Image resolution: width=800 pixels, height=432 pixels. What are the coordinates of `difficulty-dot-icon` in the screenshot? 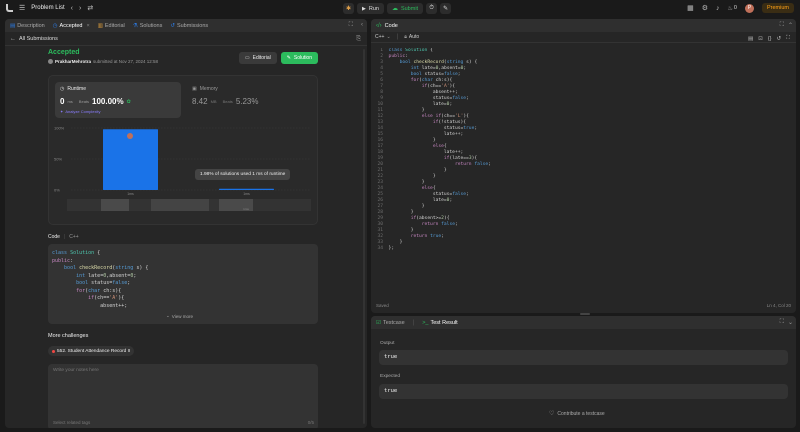 It's located at (53, 351).